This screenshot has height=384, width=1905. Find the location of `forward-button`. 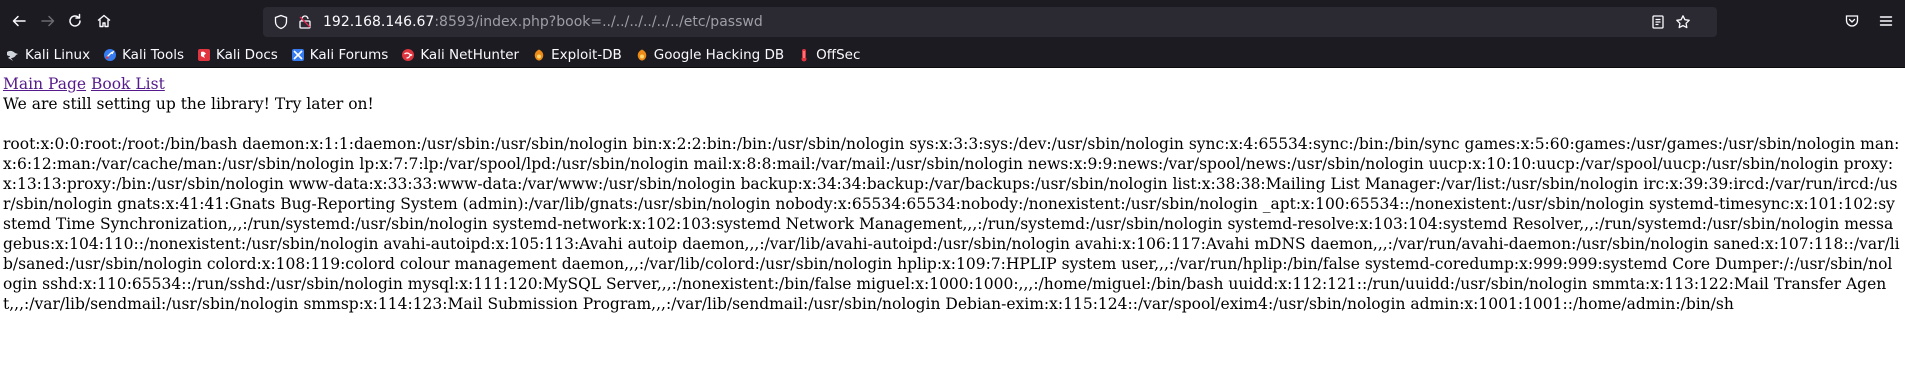

forward-button is located at coordinates (48, 21).